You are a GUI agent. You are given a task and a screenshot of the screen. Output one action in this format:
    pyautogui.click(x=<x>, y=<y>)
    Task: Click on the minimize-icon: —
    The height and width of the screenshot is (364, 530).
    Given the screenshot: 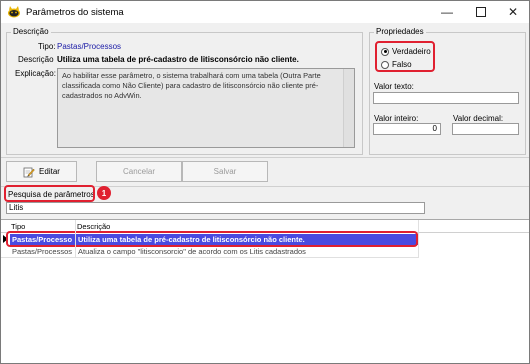 What is the action you would take?
    pyautogui.click(x=447, y=12)
    